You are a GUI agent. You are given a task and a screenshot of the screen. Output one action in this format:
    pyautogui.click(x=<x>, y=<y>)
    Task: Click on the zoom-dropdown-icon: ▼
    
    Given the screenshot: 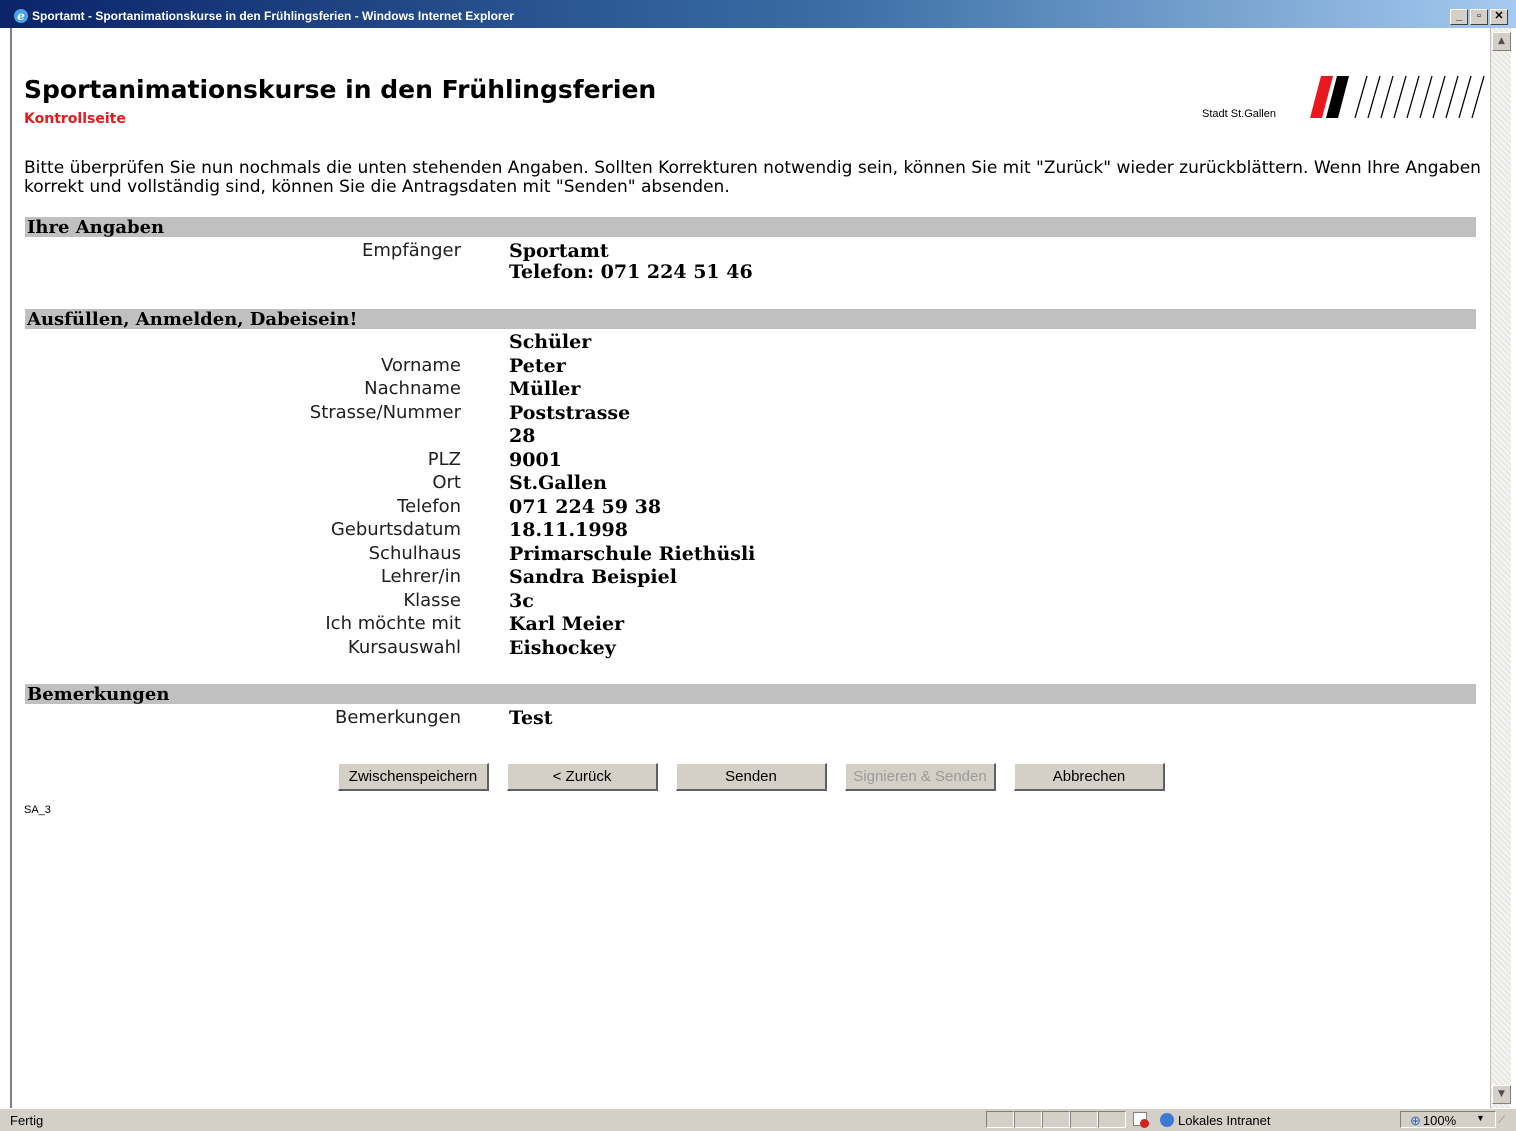 What is the action you would take?
    pyautogui.click(x=1480, y=1118)
    